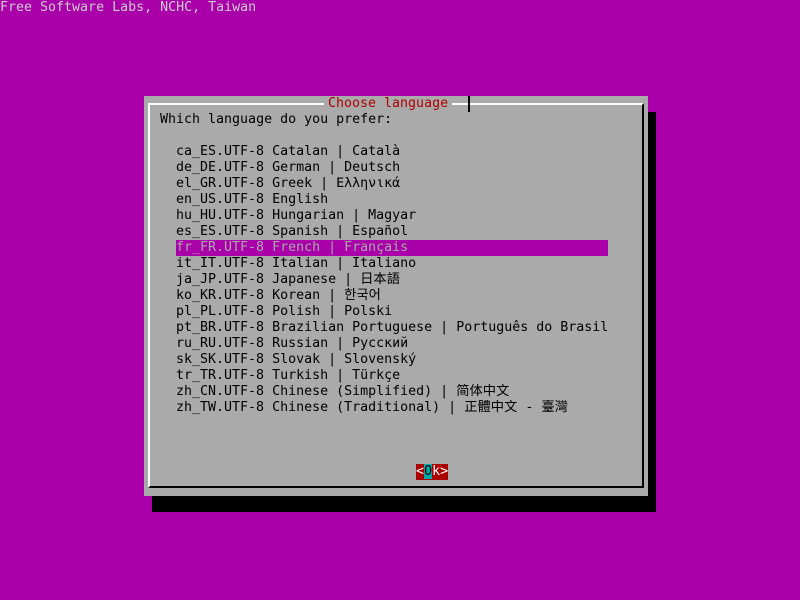 The width and height of the screenshot is (800, 600). Describe the element at coordinates (408, 464) in the screenshot. I see `ok-button-wrap: <Ok>` at that location.